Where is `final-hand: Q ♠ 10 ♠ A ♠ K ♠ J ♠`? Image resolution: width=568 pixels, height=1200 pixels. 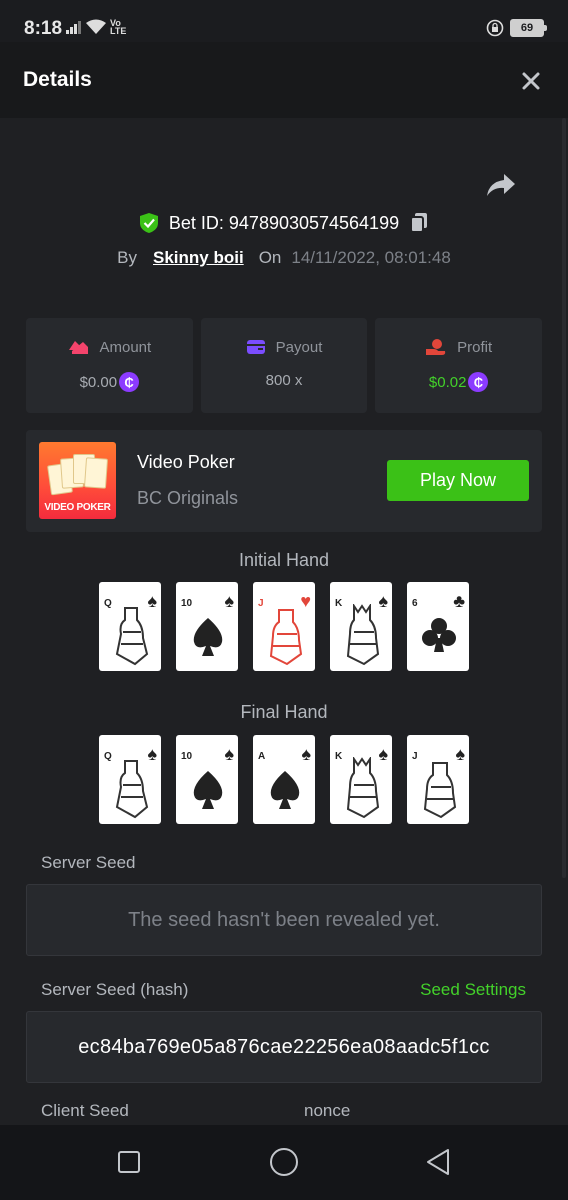 final-hand: Q ♠ 10 ♠ A ♠ K ♠ J ♠ is located at coordinates (284, 779).